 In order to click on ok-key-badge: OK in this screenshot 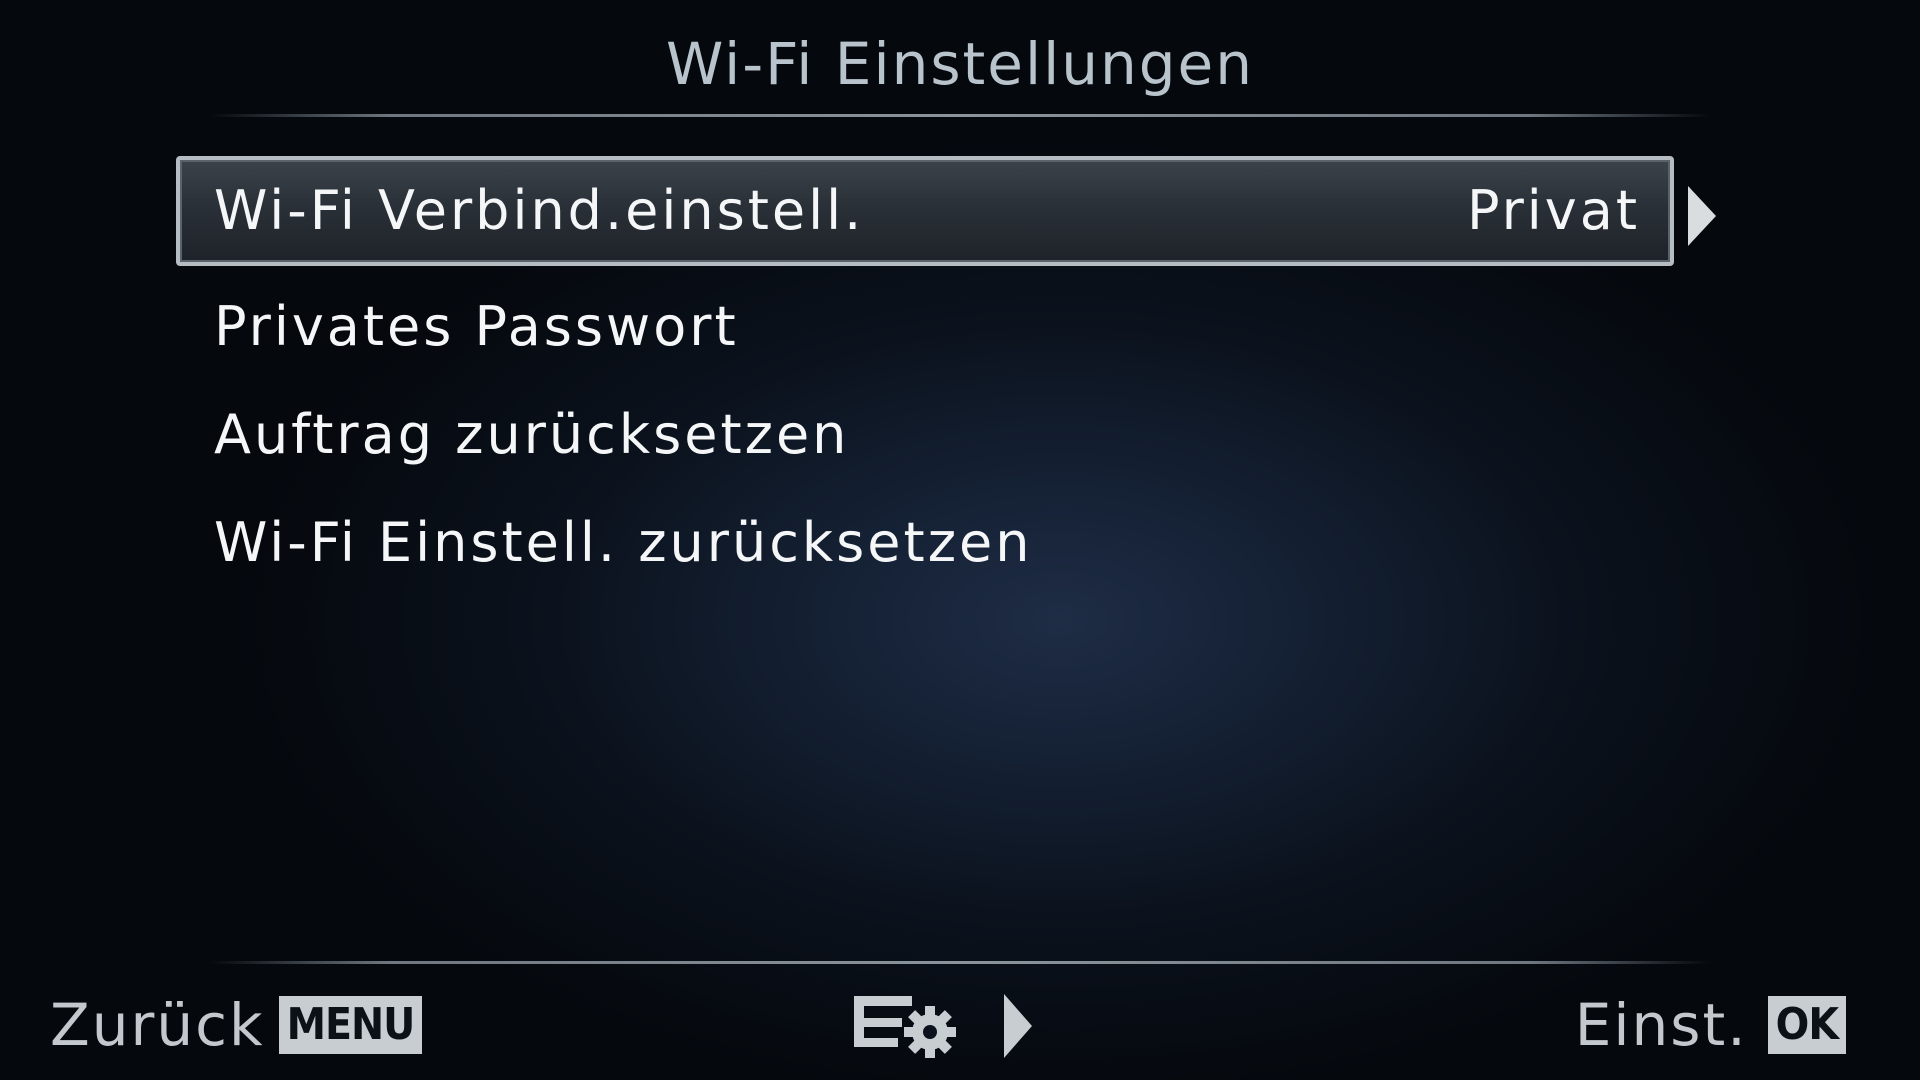, I will do `click(1806, 1025)`.